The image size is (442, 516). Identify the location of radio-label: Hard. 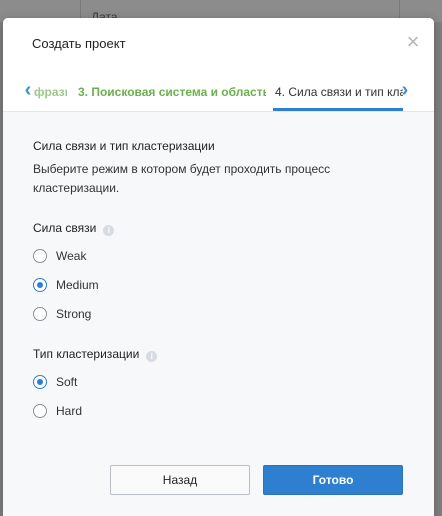
(69, 411).